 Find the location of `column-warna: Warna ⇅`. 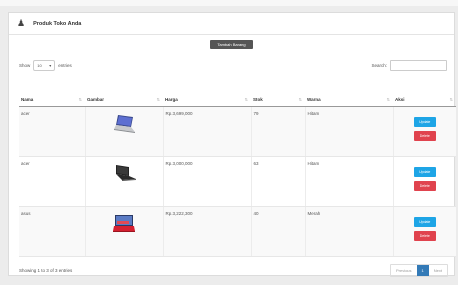

column-warna: Warna ⇅ is located at coordinates (349, 100).